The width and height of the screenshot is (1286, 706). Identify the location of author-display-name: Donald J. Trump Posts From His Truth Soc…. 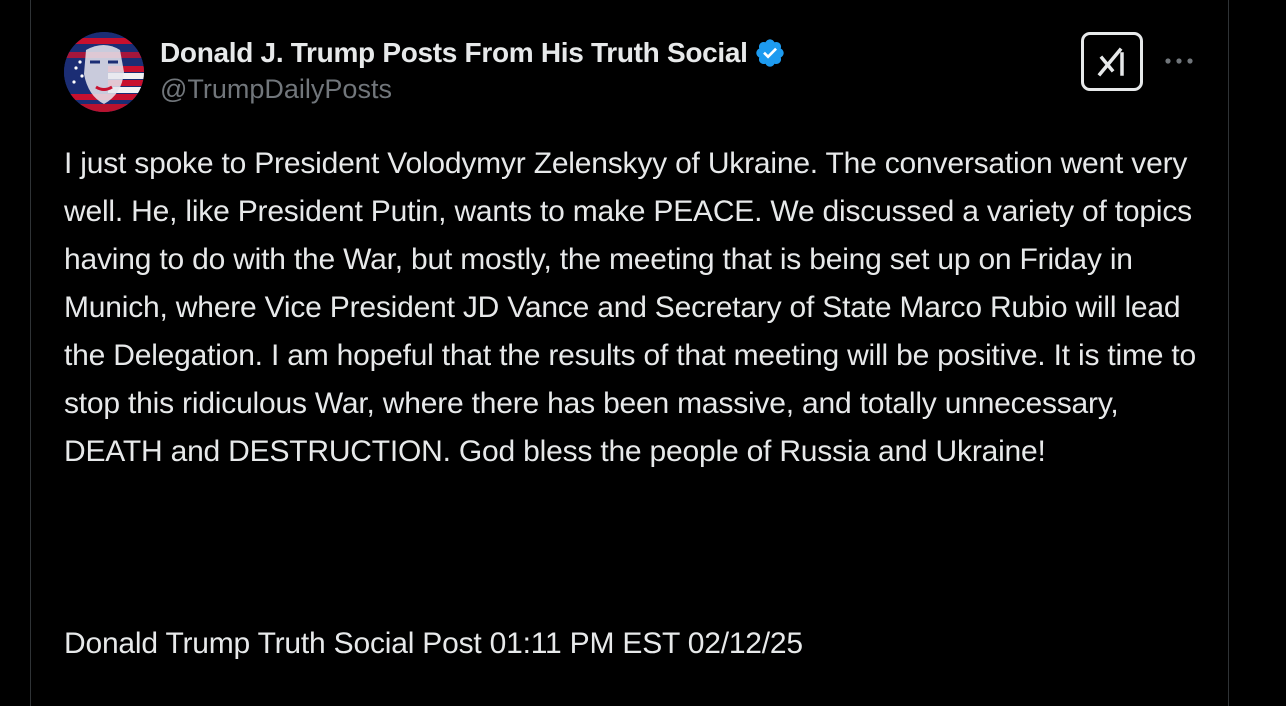
(454, 53).